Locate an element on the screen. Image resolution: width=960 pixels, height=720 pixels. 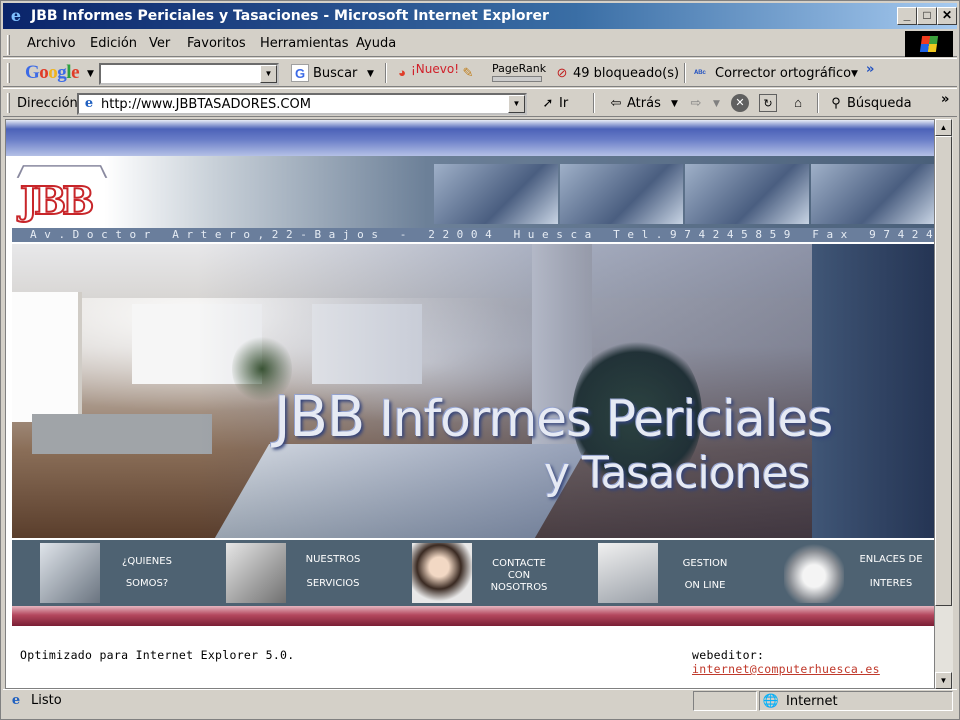
go-arrow-icon: ➚ is located at coordinates (548, 103).